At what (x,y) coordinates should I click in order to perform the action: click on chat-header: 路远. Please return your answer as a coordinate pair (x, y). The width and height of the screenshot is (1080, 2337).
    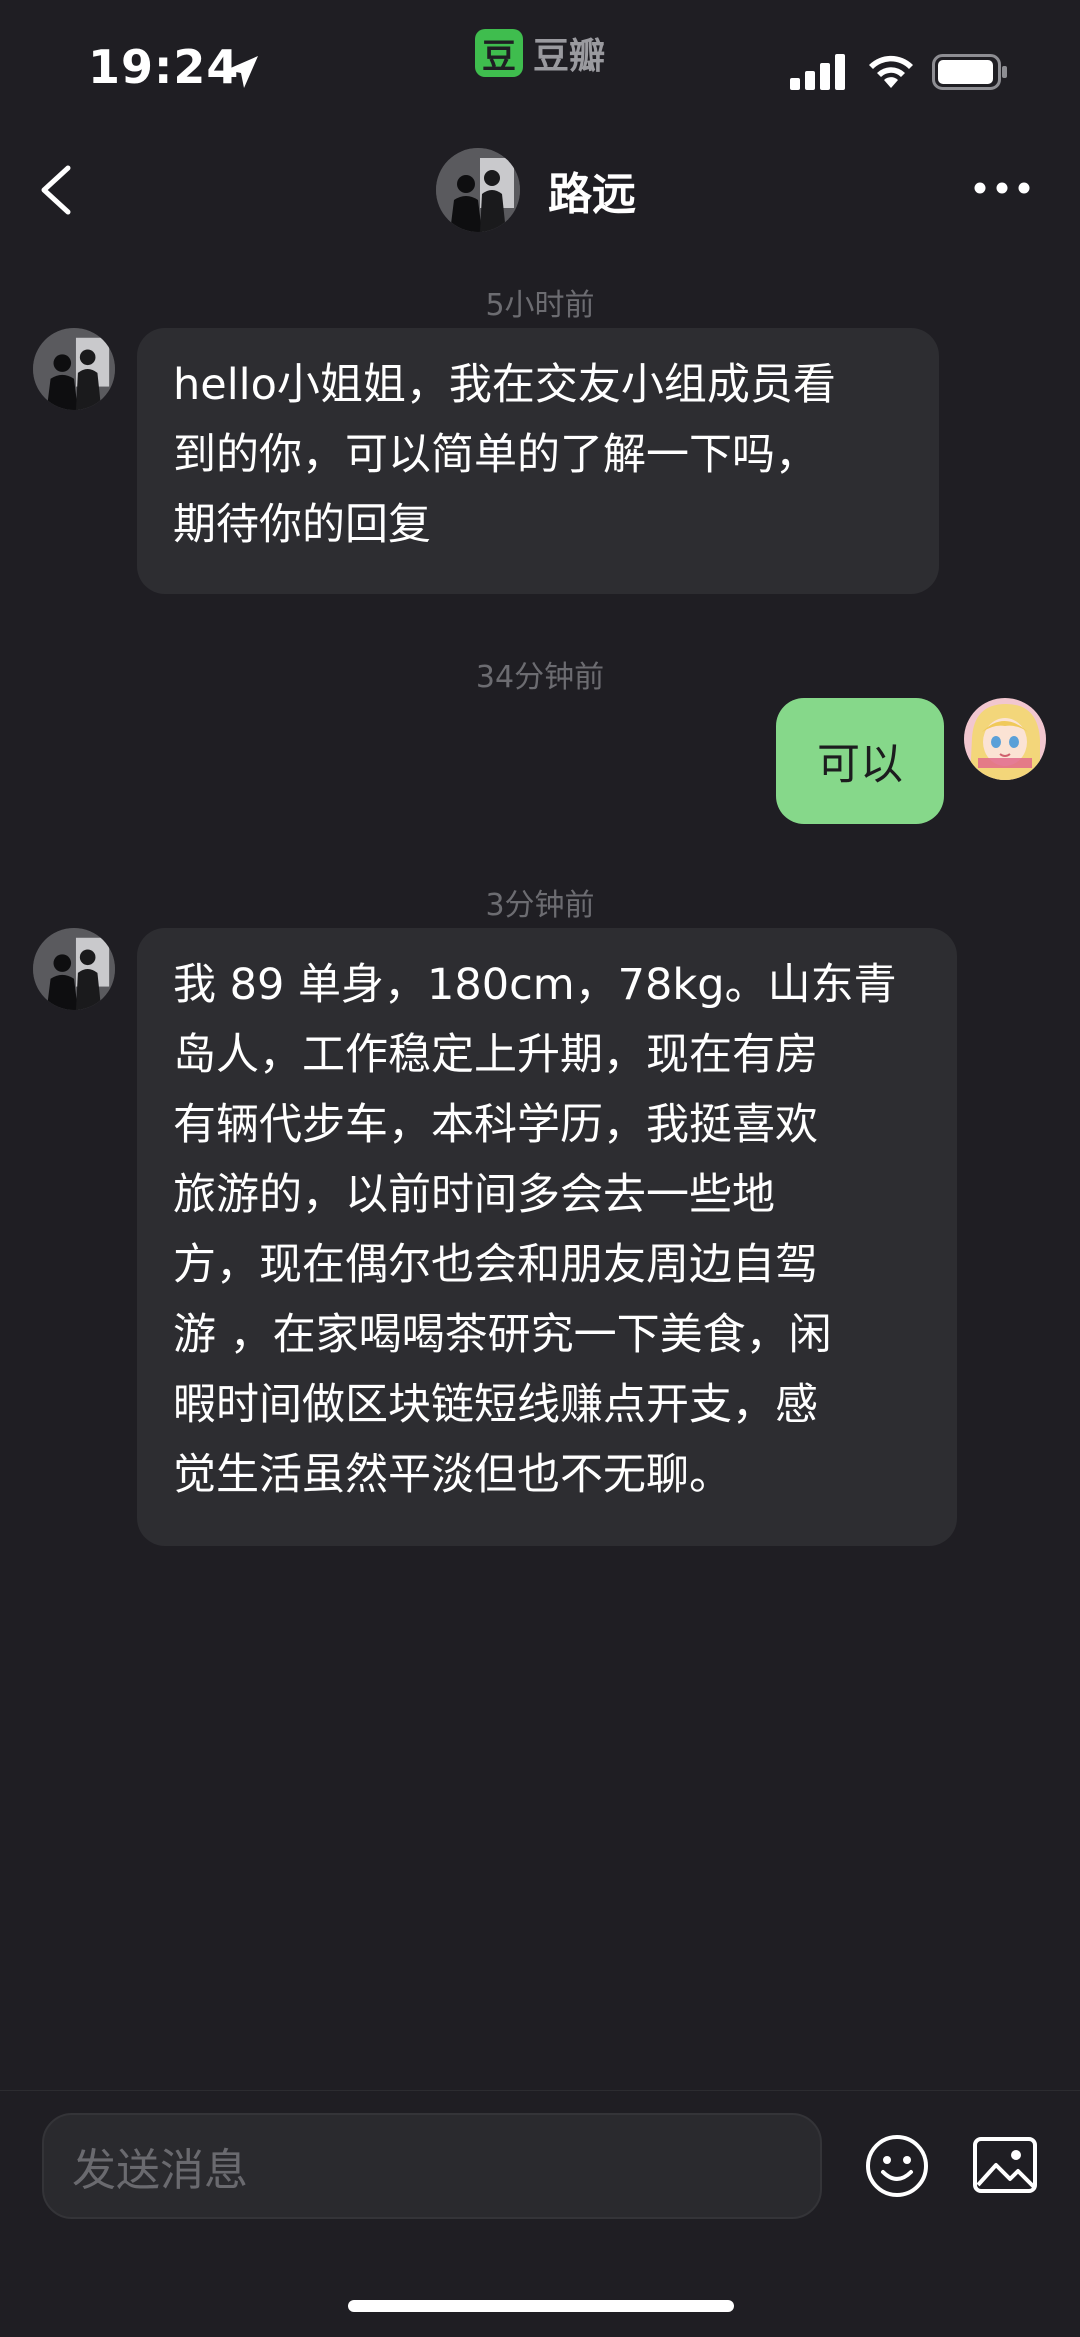
    Looking at the image, I should click on (540, 190).